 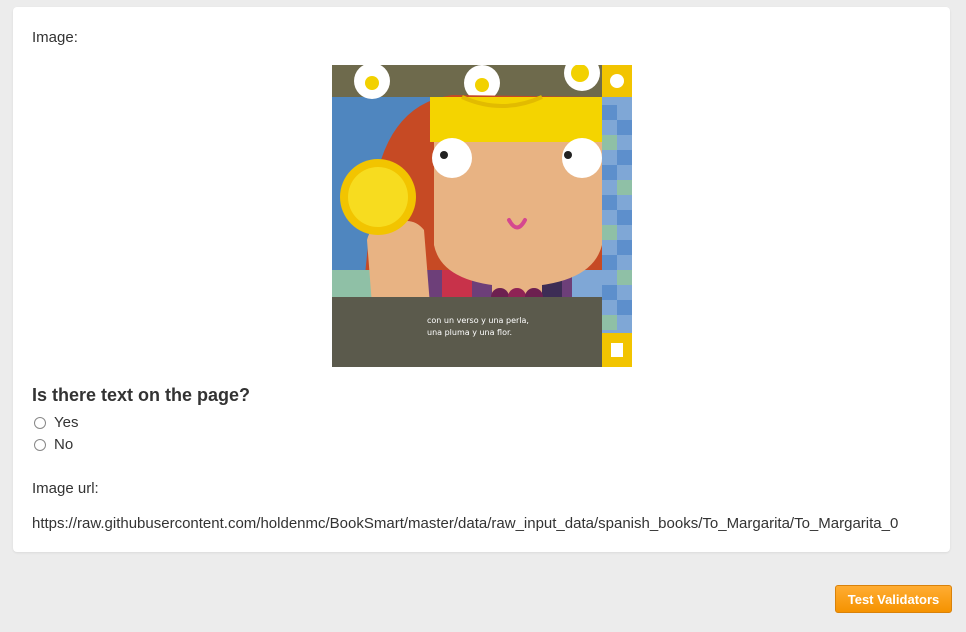 What do you see at coordinates (478, 320) in the screenshot?
I see `book-caption-line1: con un verso y una perla,` at bounding box center [478, 320].